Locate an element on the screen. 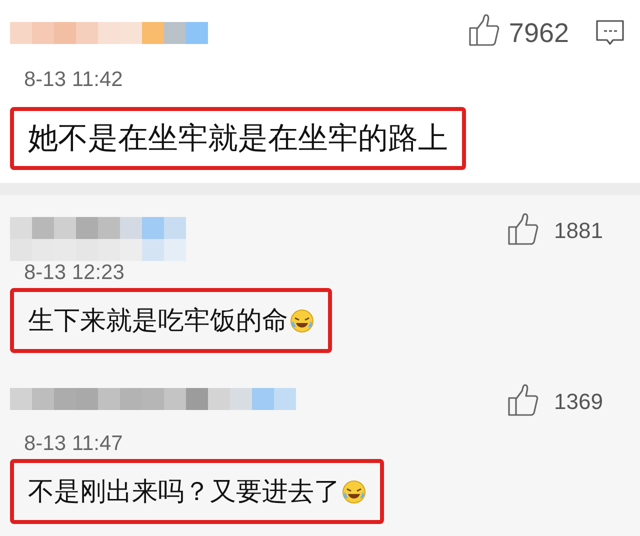  like-count: 1369 is located at coordinates (578, 402).